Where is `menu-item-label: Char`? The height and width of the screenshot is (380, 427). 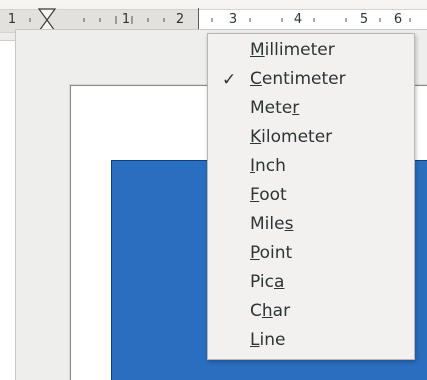 menu-item-label: Char is located at coordinates (270, 311).